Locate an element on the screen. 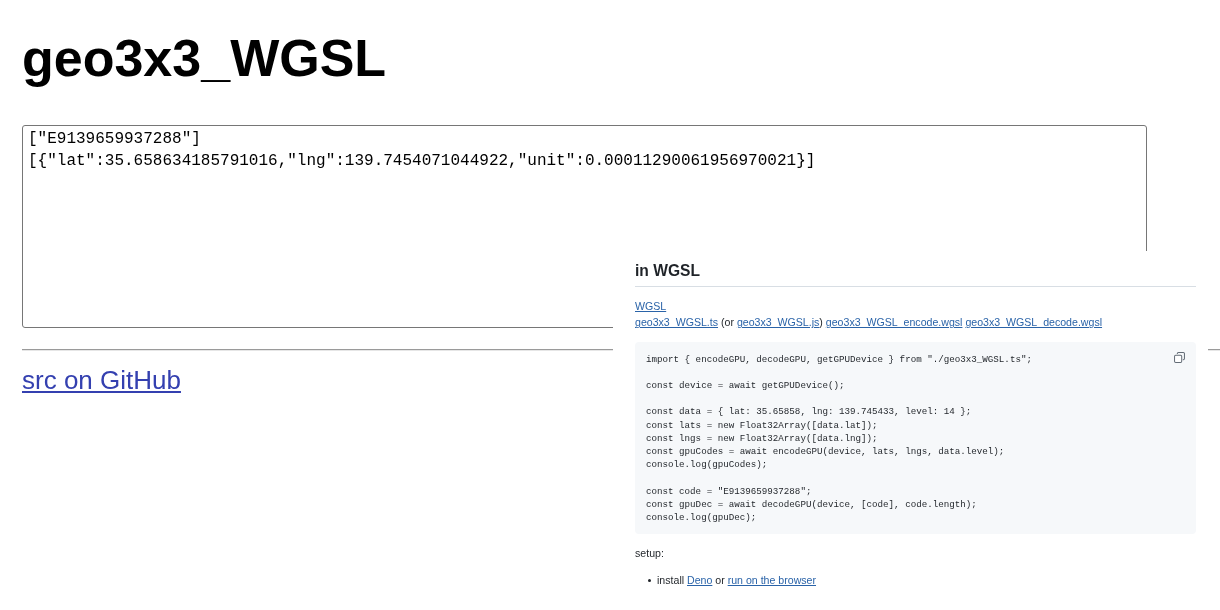 This screenshot has height=610, width=1220. code-line: const gpuCodes = await encodeGPU(device, lats, lngs, data.level); is located at coordinates (825, 451).